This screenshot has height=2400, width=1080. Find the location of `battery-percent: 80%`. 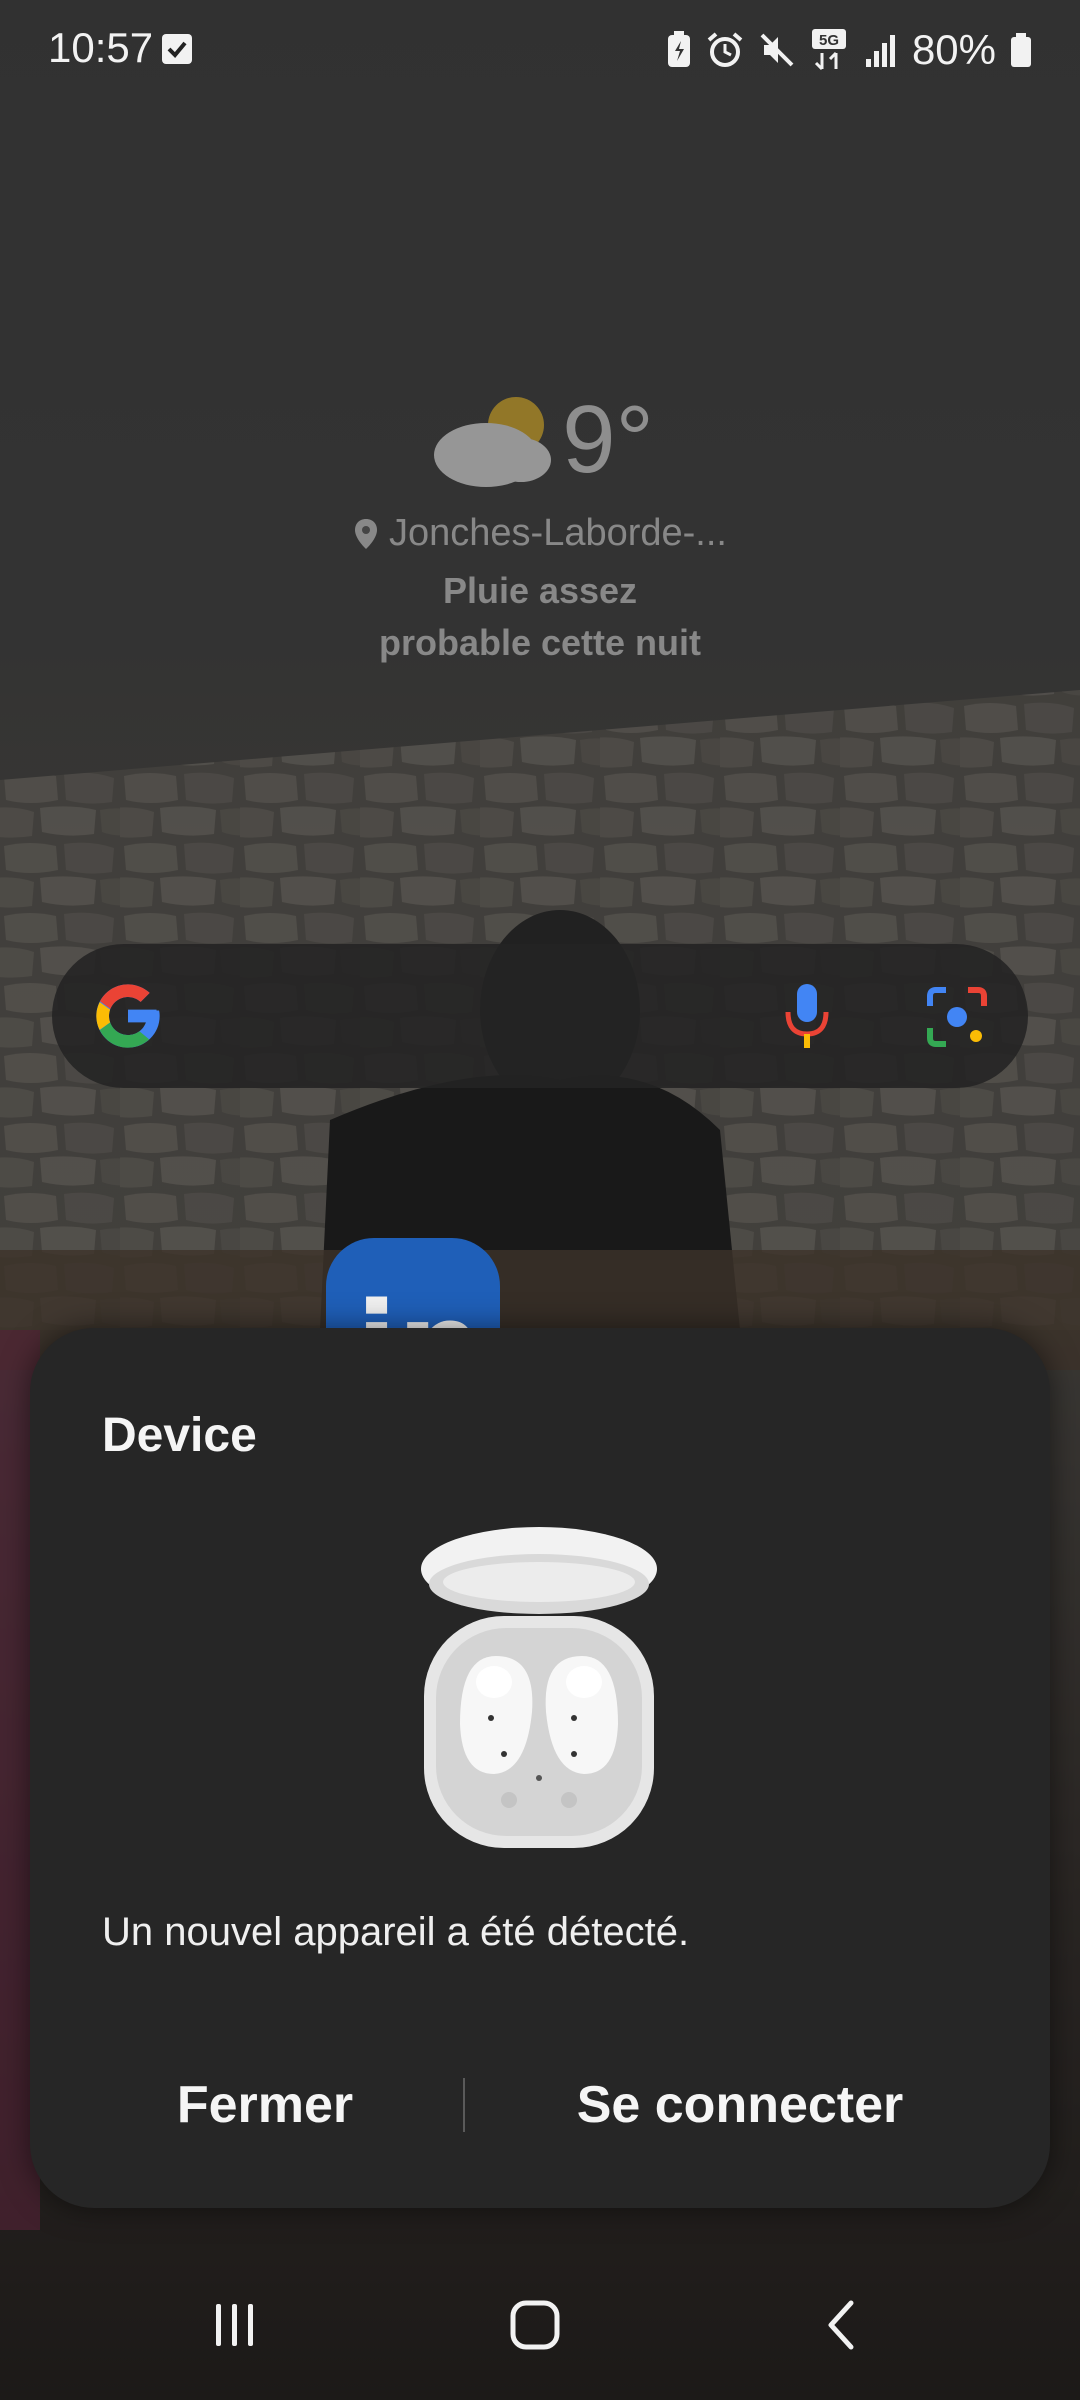

battery-percent: 80% is located at coordinates (953, 49).